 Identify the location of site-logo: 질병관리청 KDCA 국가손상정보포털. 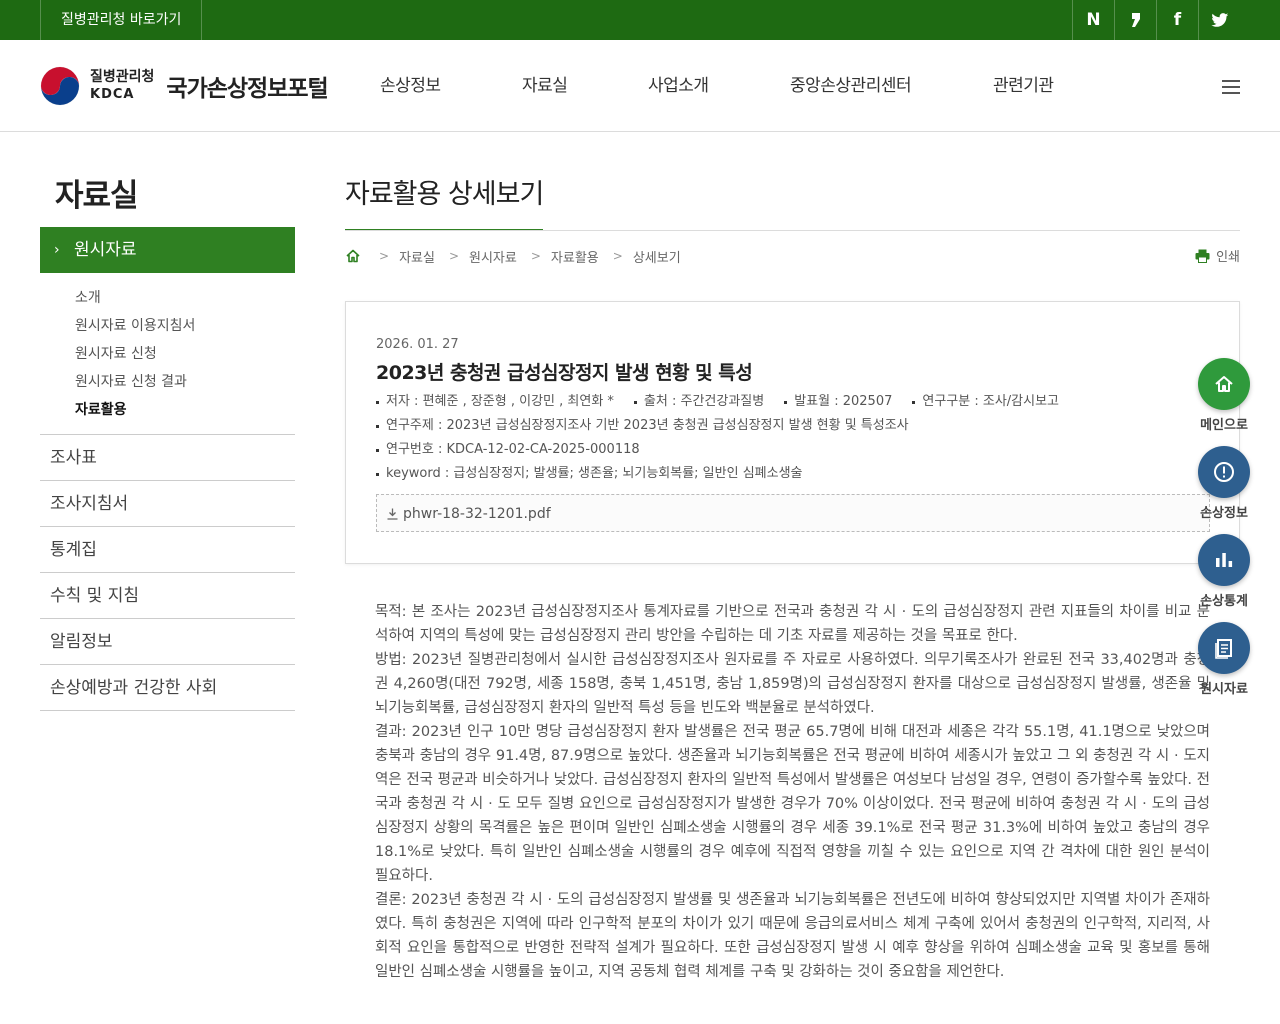
(184, 86).